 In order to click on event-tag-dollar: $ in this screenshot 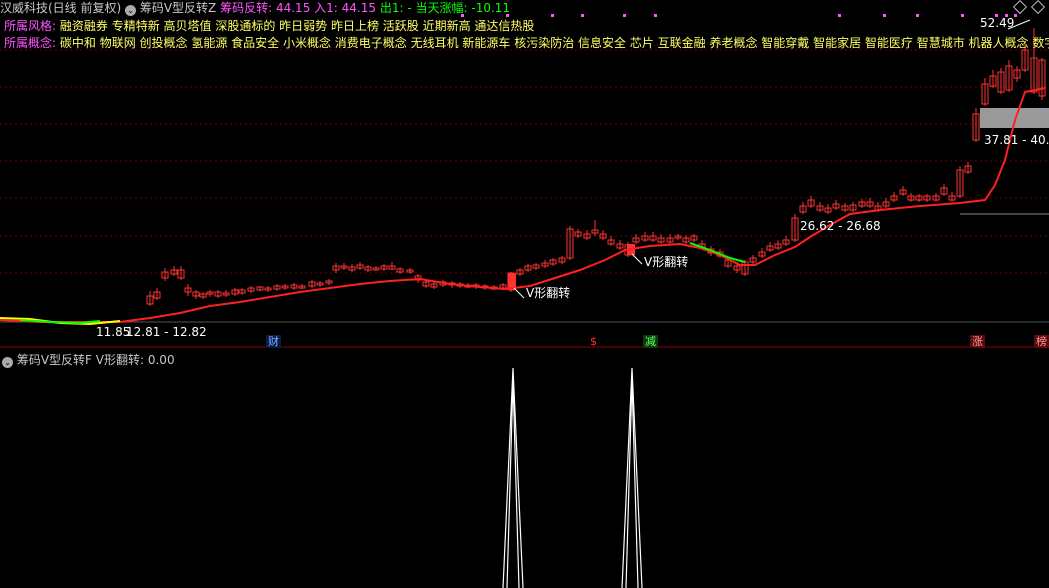, I will do `click(593, 341)`.